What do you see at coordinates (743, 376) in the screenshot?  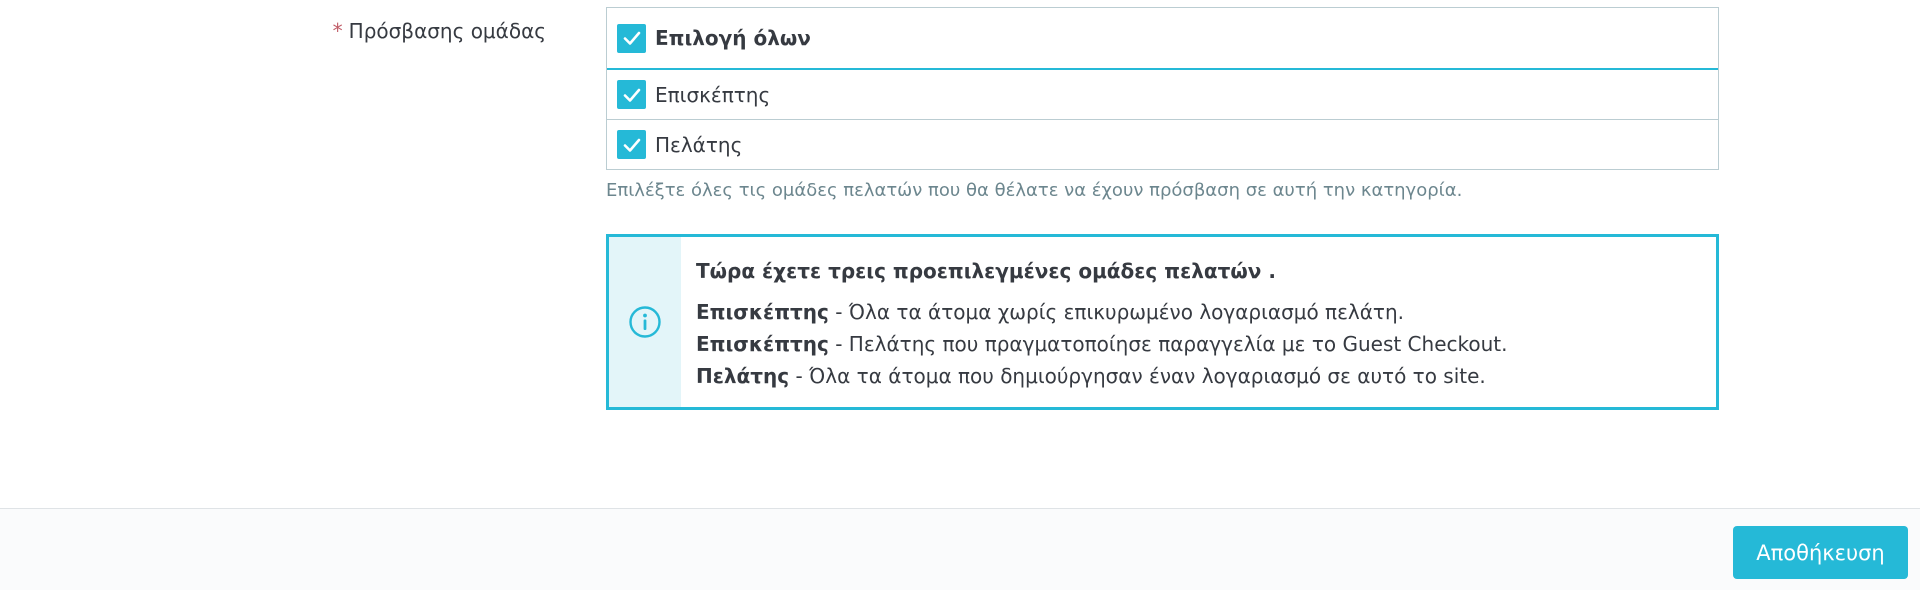 I see `info-term: Πελάτης` at bounding box center [743, 376].